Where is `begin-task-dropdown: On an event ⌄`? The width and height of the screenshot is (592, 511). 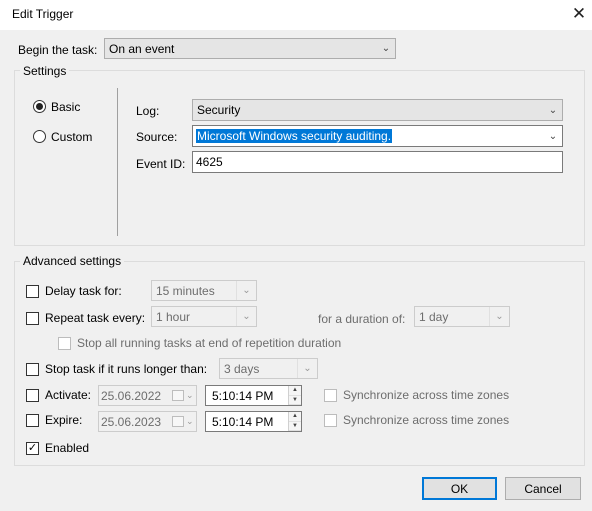
begin-task-dropdown: On an event ⌄ is located at coordinates (250, 48).